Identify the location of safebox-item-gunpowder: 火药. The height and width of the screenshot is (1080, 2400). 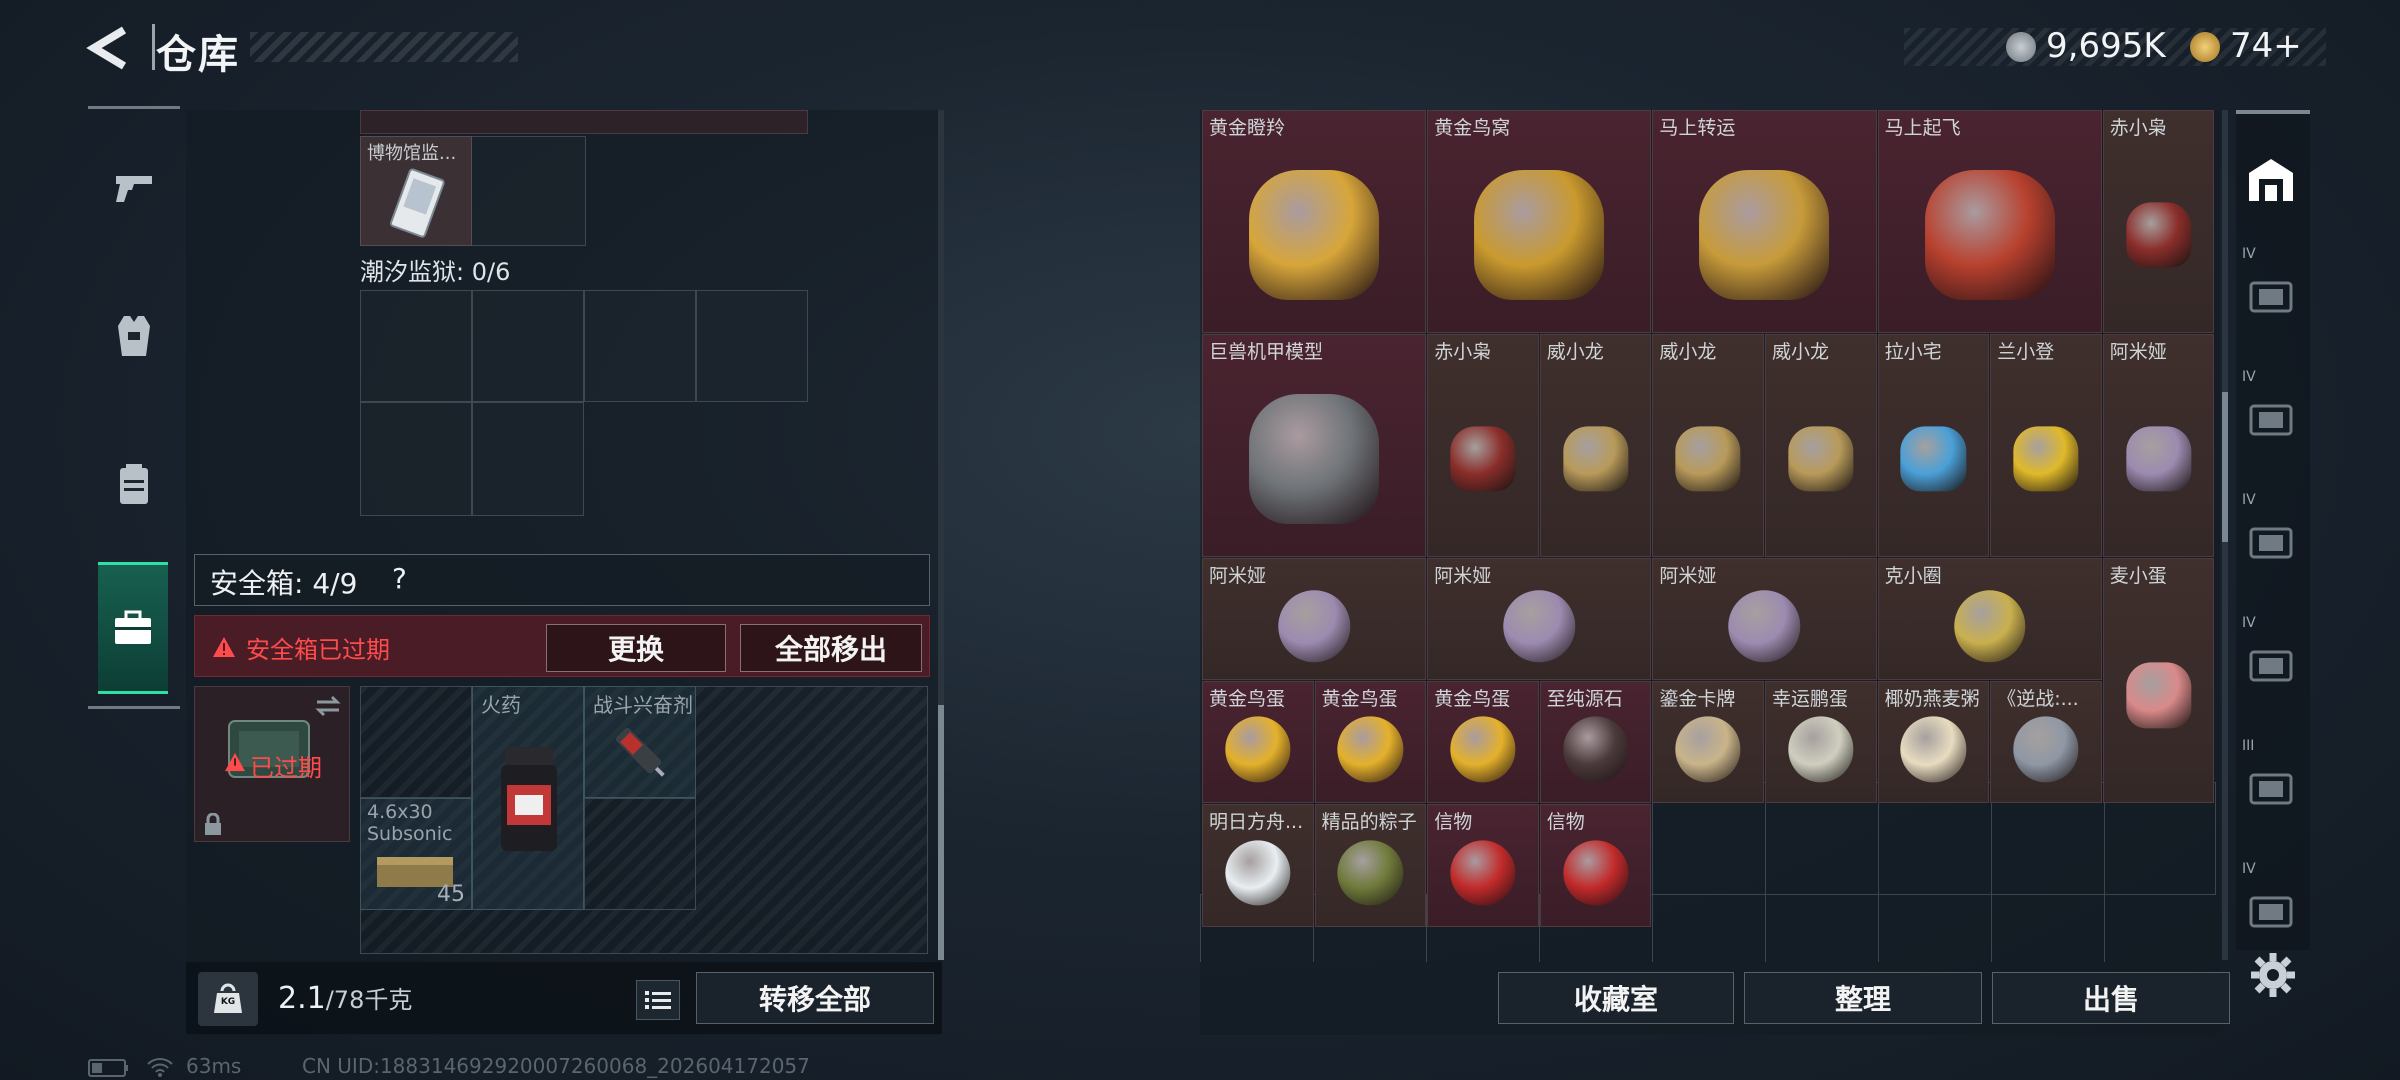
(528, 798).